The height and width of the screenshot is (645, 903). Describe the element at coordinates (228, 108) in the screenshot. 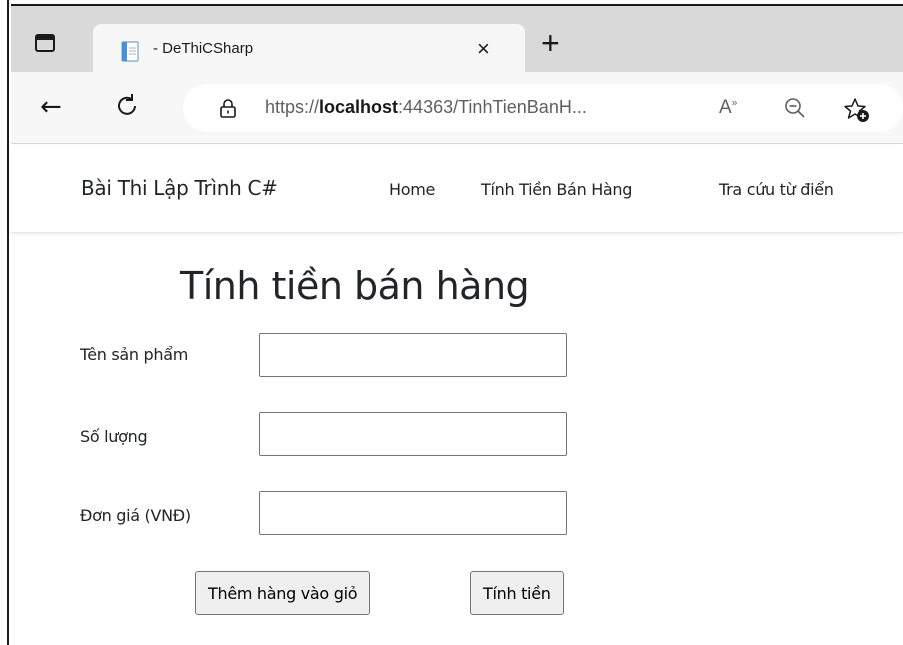

I see `lock-icon` at that location.